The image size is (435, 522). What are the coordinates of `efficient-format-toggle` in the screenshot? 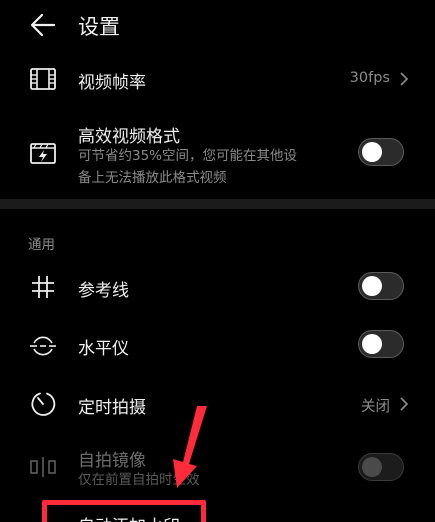 It's located at (381, 152).